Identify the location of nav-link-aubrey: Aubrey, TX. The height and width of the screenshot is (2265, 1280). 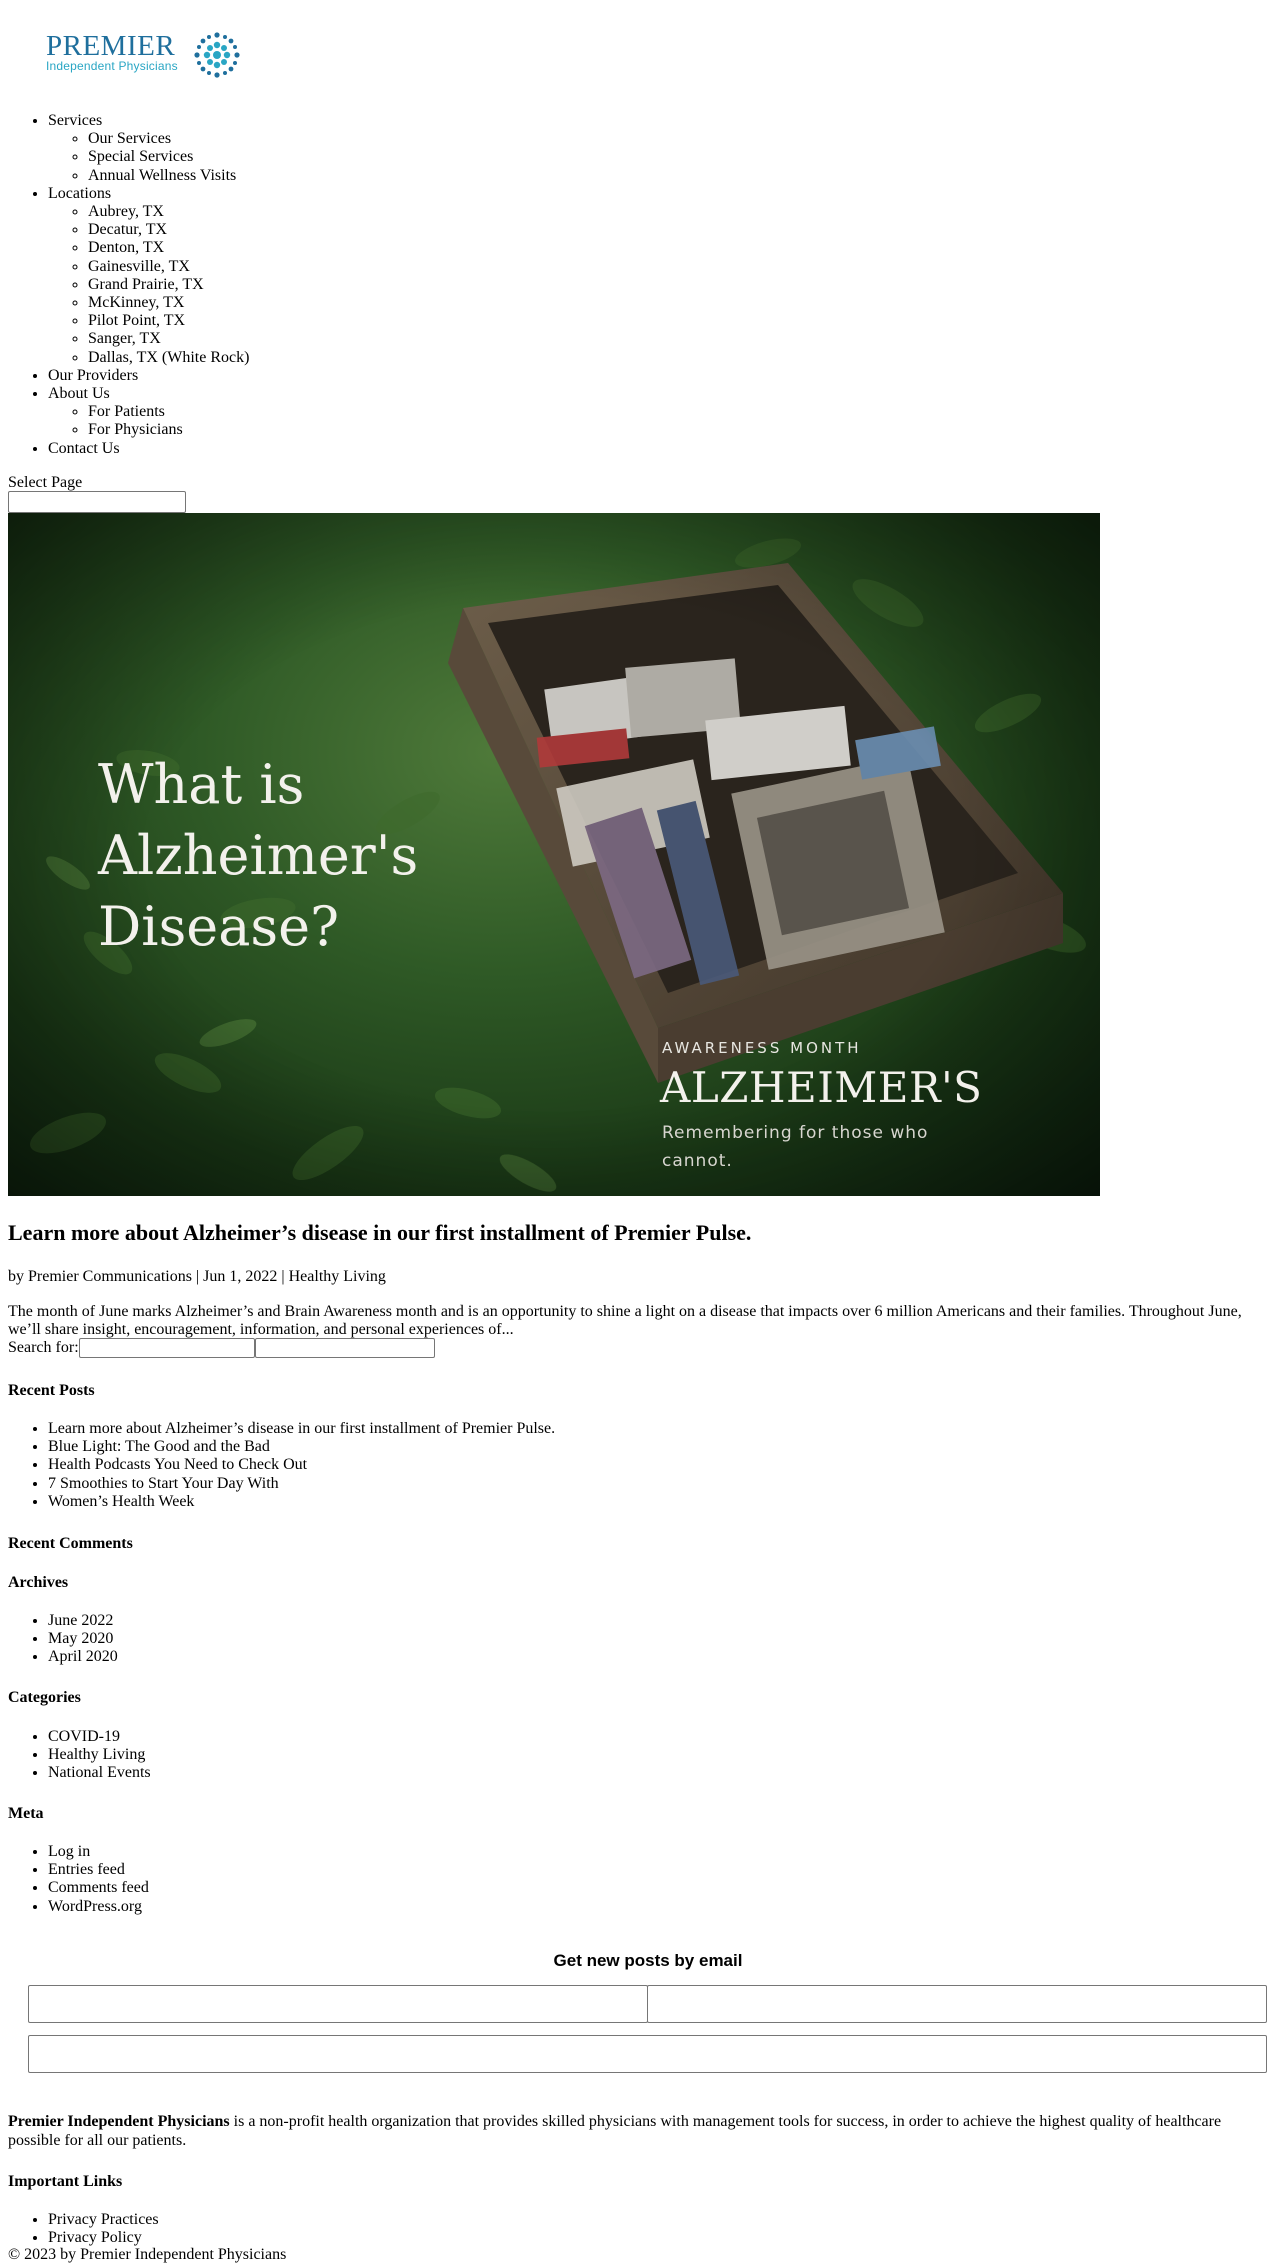
(126, 211).